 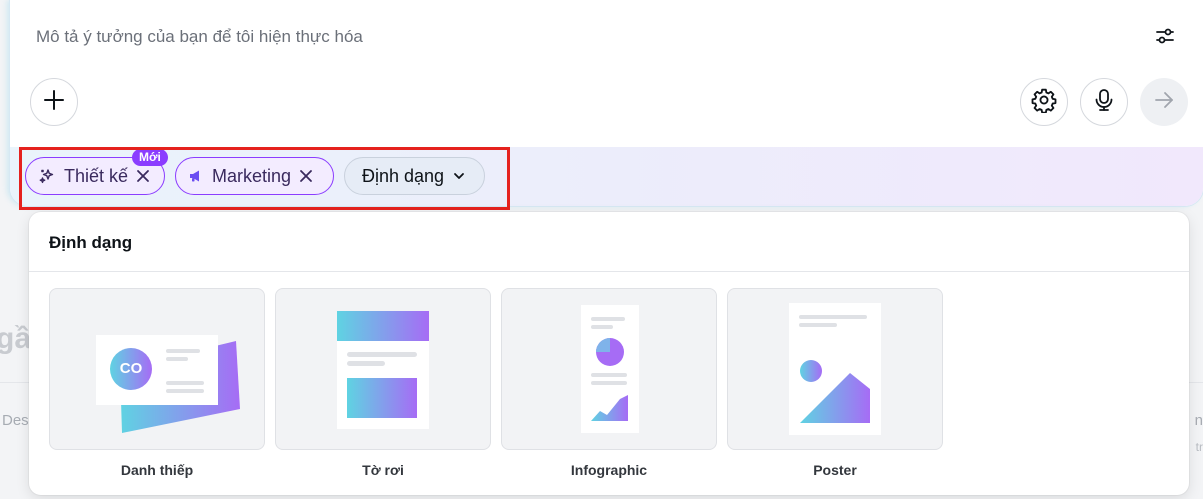 What do you see at coordinates (609, 369) in the screenshot?
I see `format-option-infographic` at bounding box center [609, 369].